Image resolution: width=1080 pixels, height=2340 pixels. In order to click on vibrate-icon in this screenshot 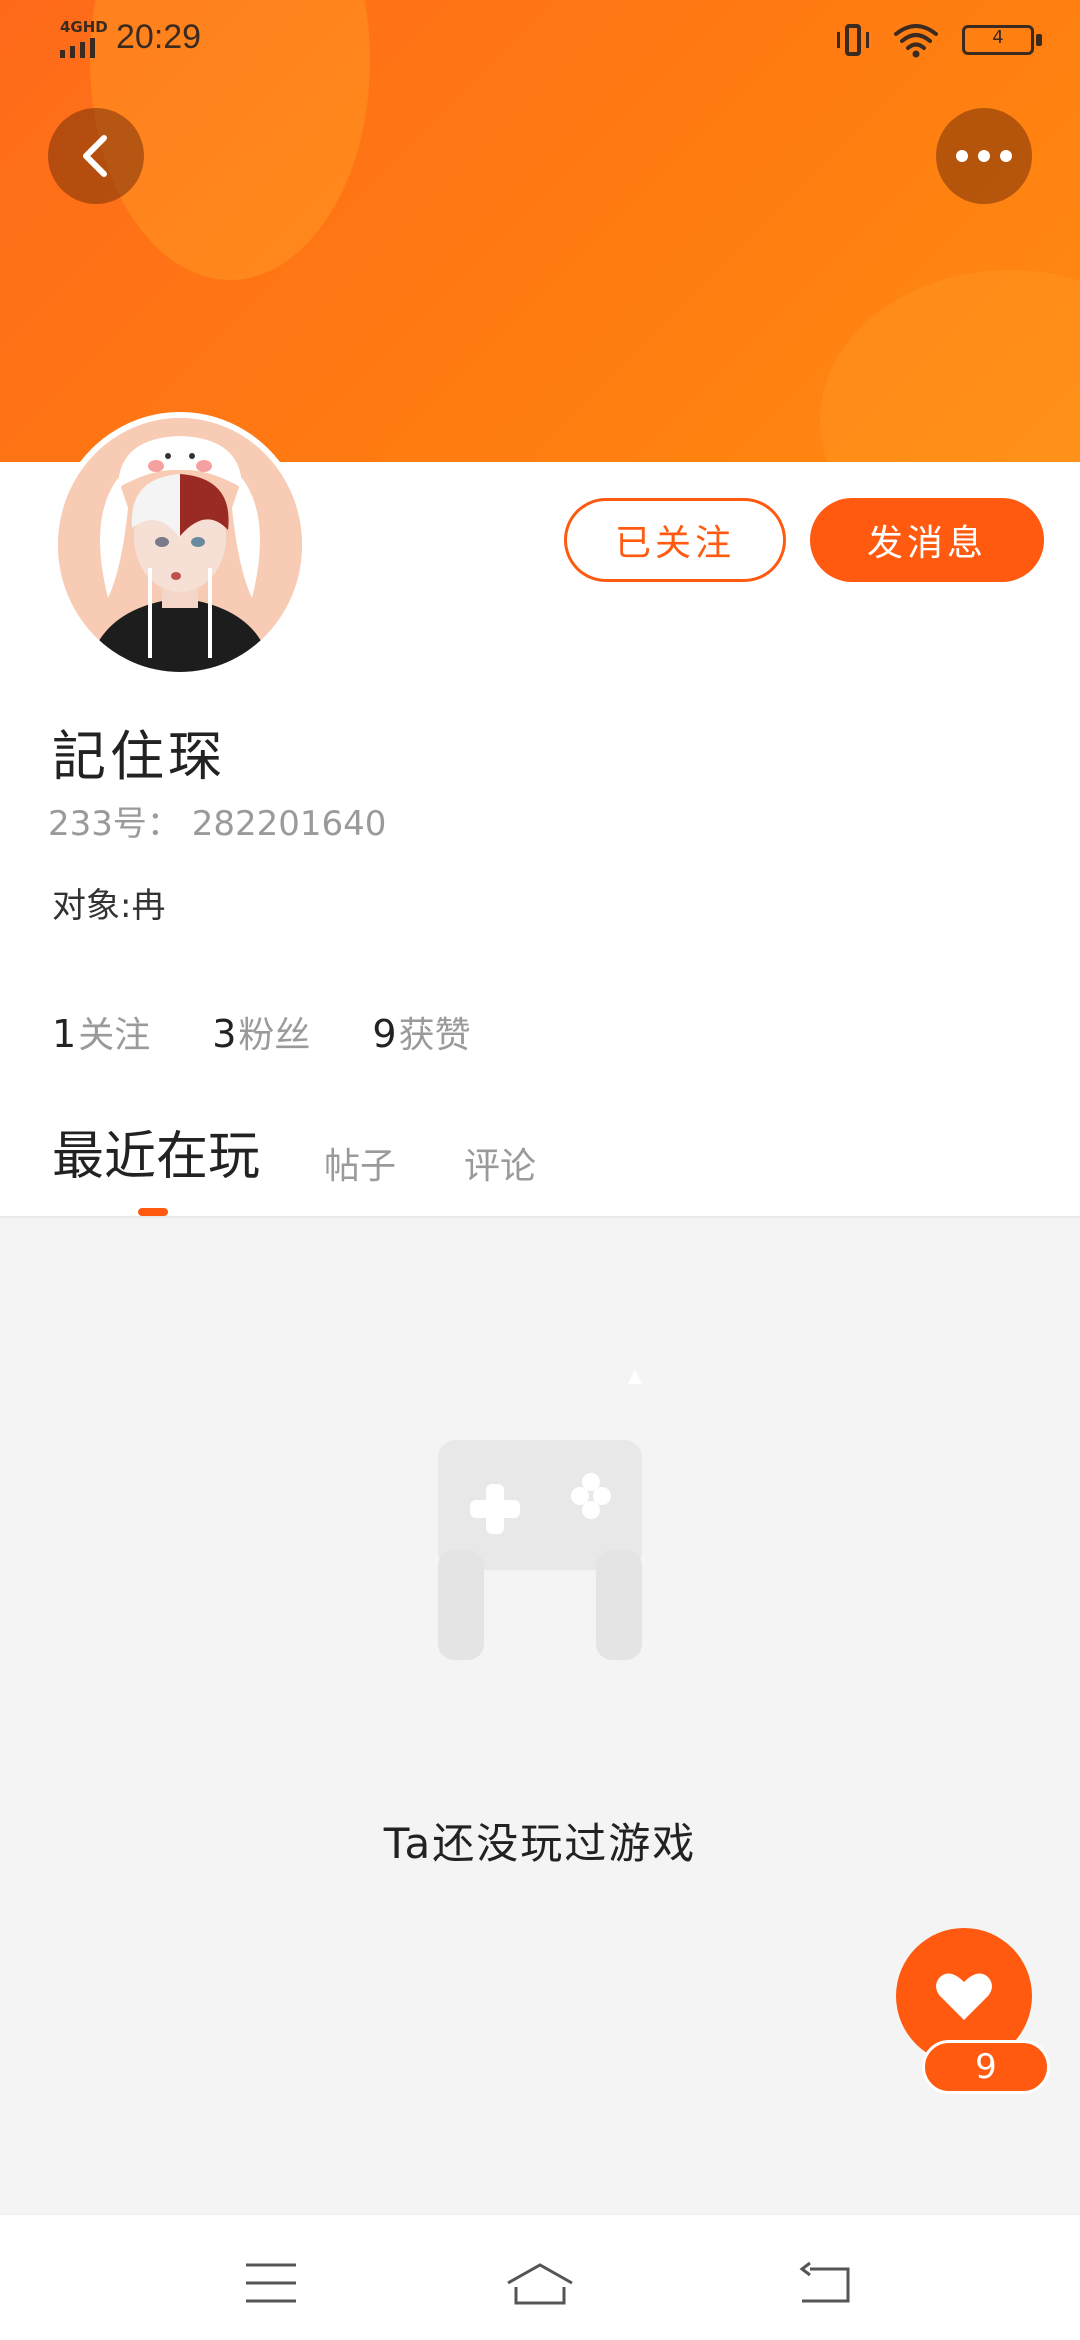, I will do `click(853, 40)`.